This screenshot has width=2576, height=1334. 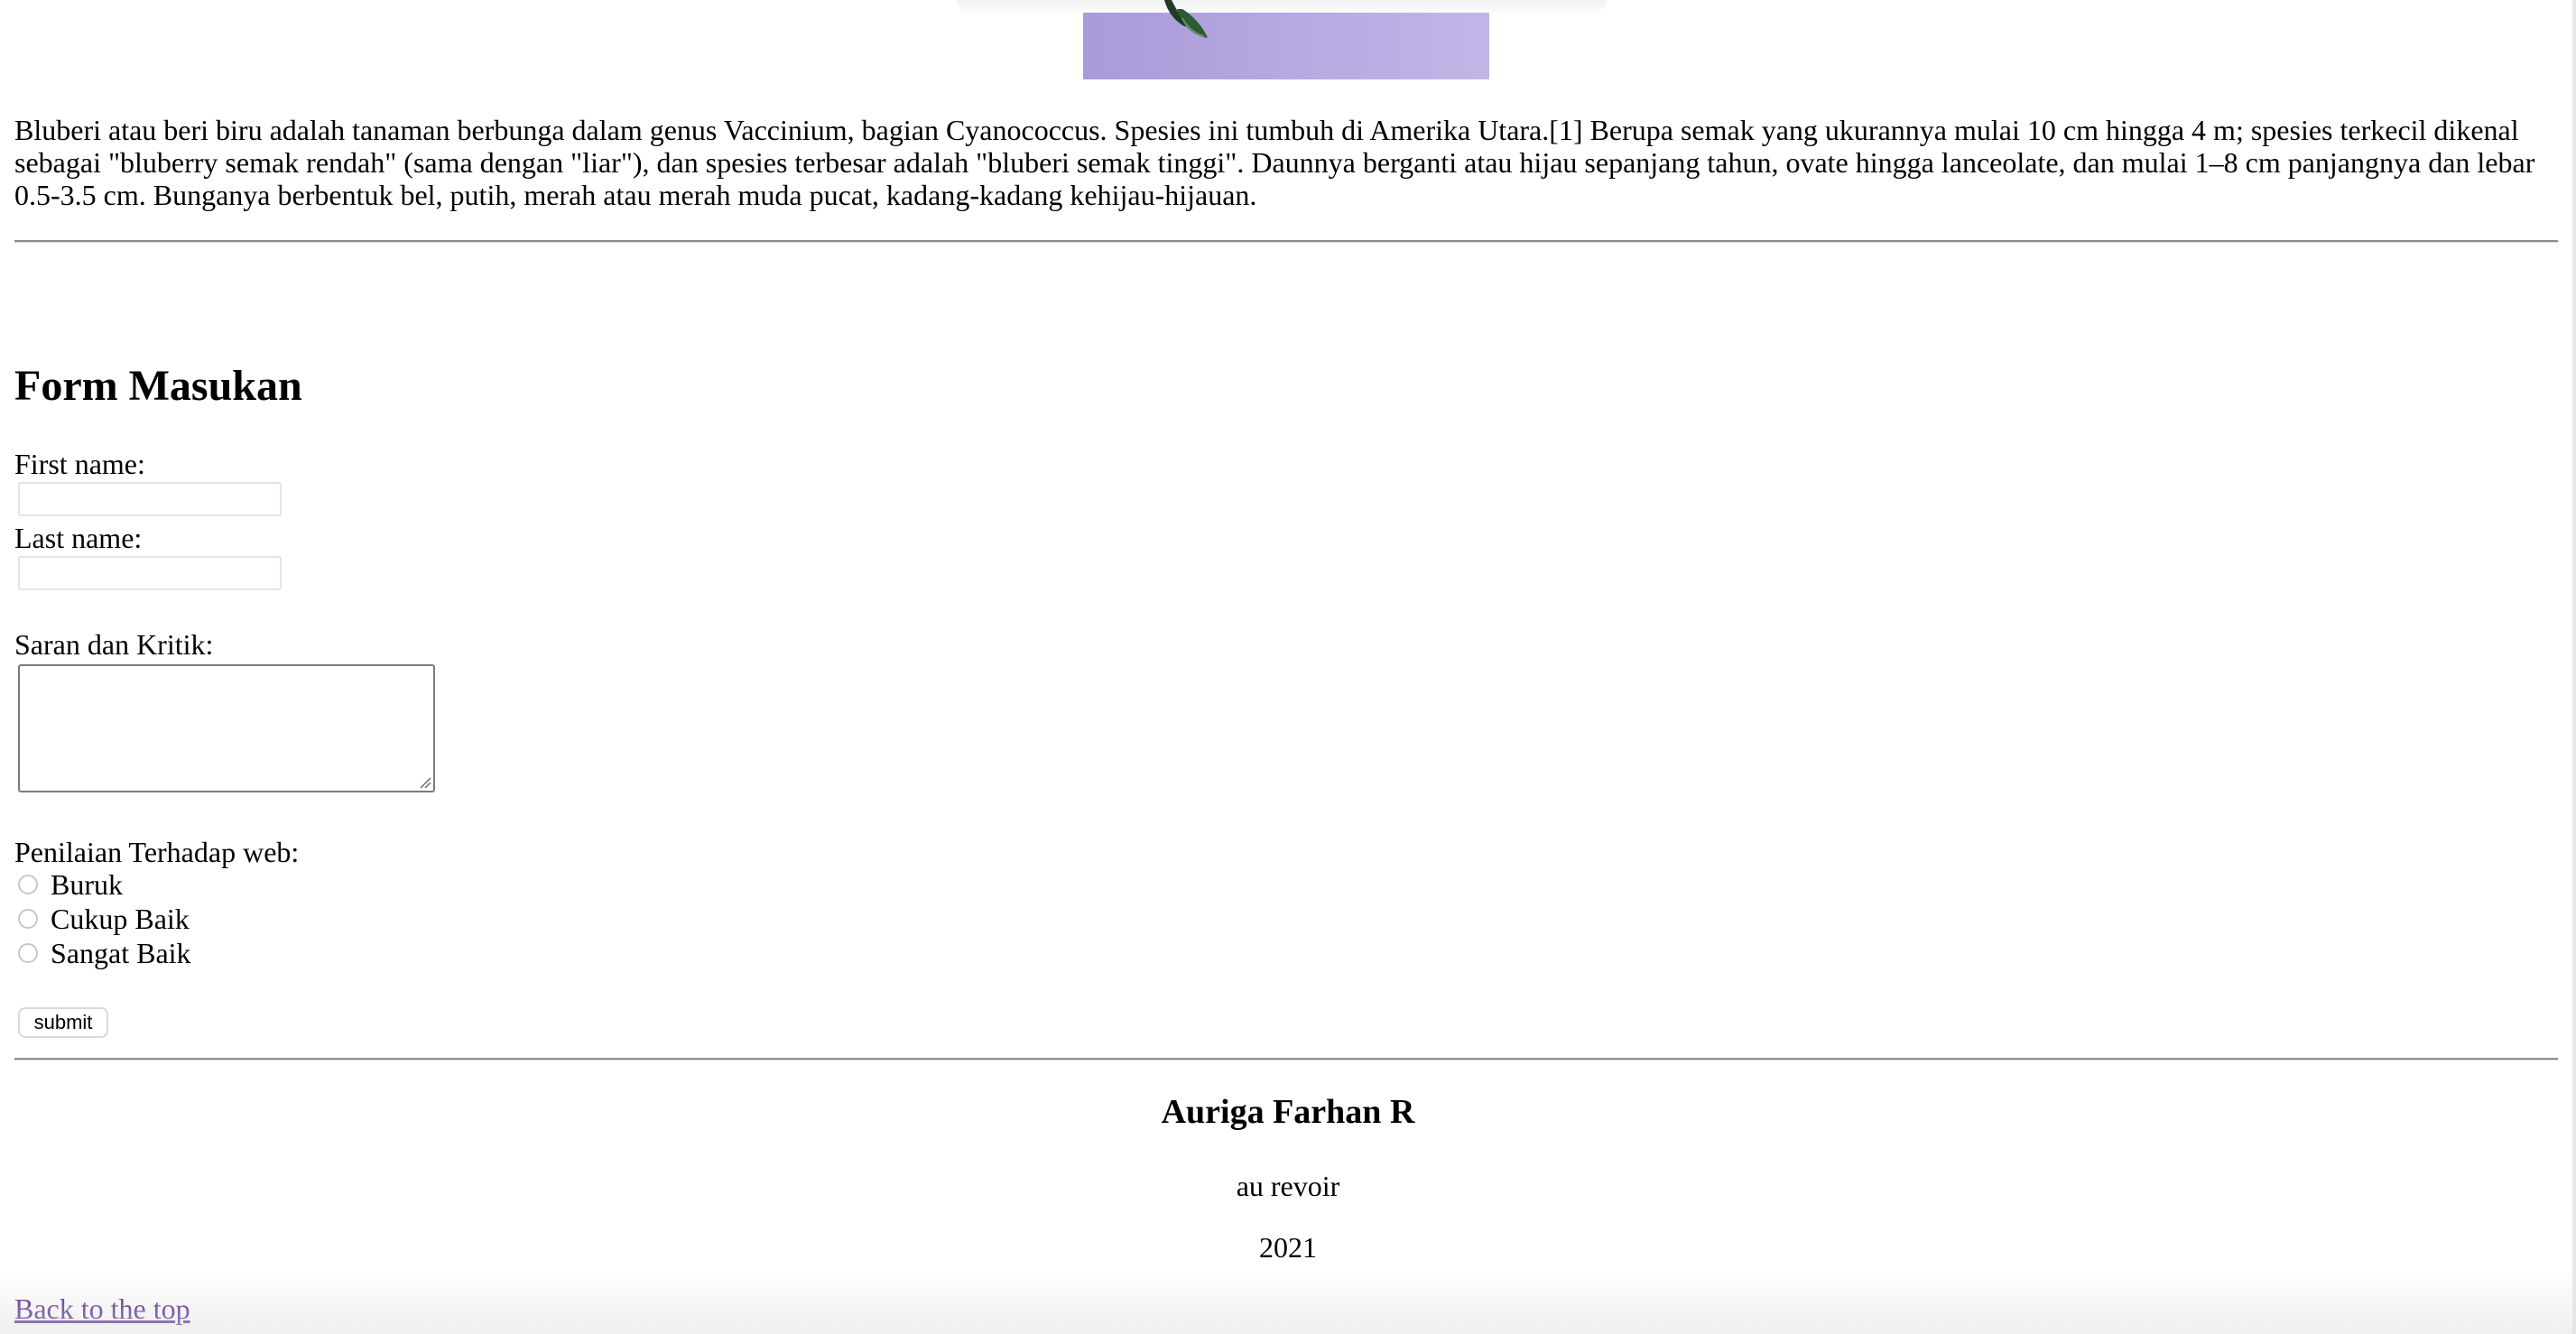 I want to click on resize-grip-icon, so click(x=424, y=781).